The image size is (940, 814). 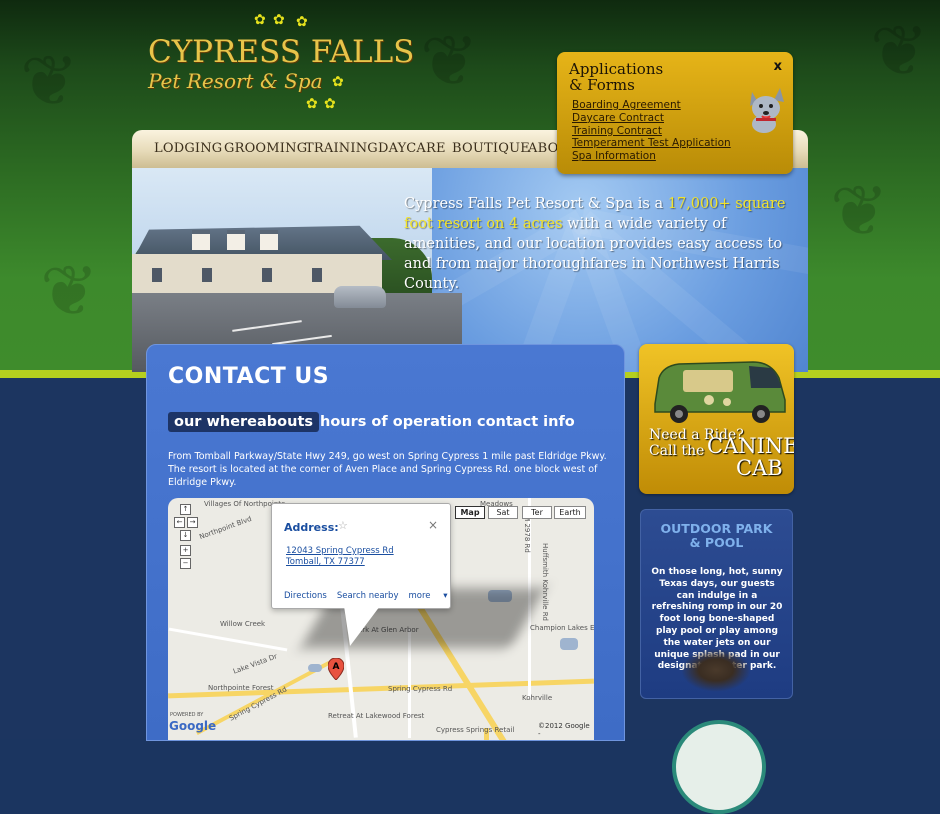 What do you see at coordinates (526, 422) in the screenshot?
I see `tab-contact-info: contact info` at bounding box center [526, 422].